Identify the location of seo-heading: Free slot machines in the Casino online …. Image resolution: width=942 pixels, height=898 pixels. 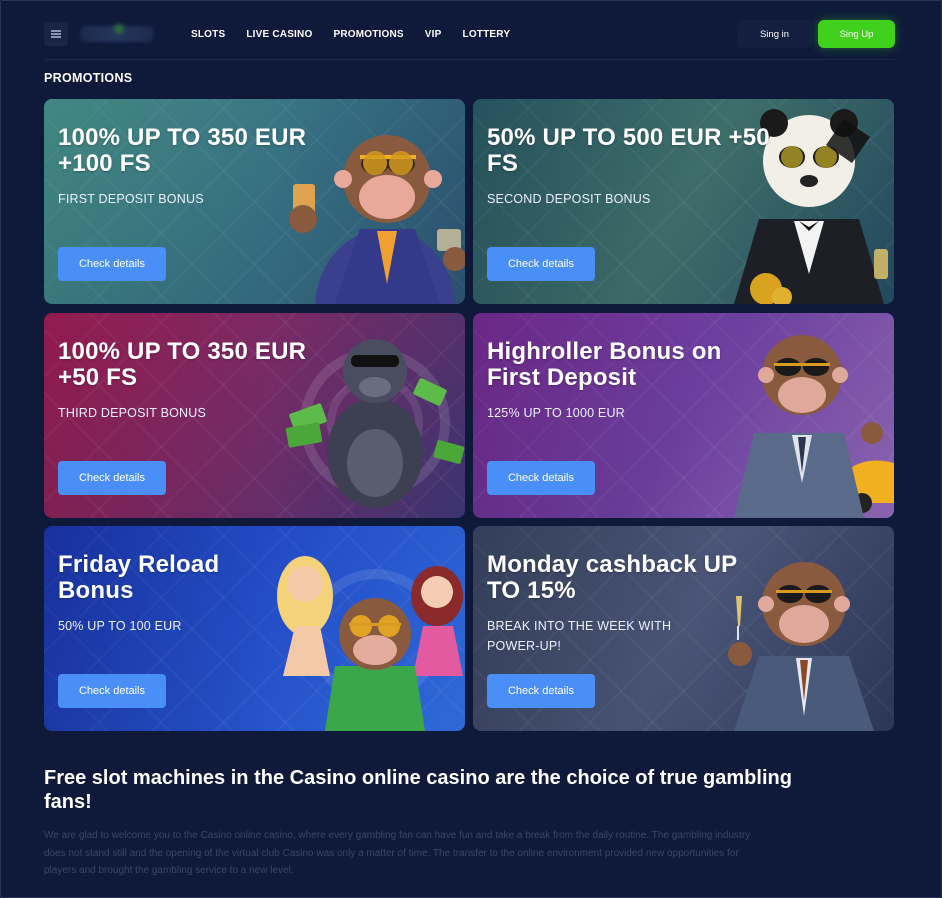
(418, 790).